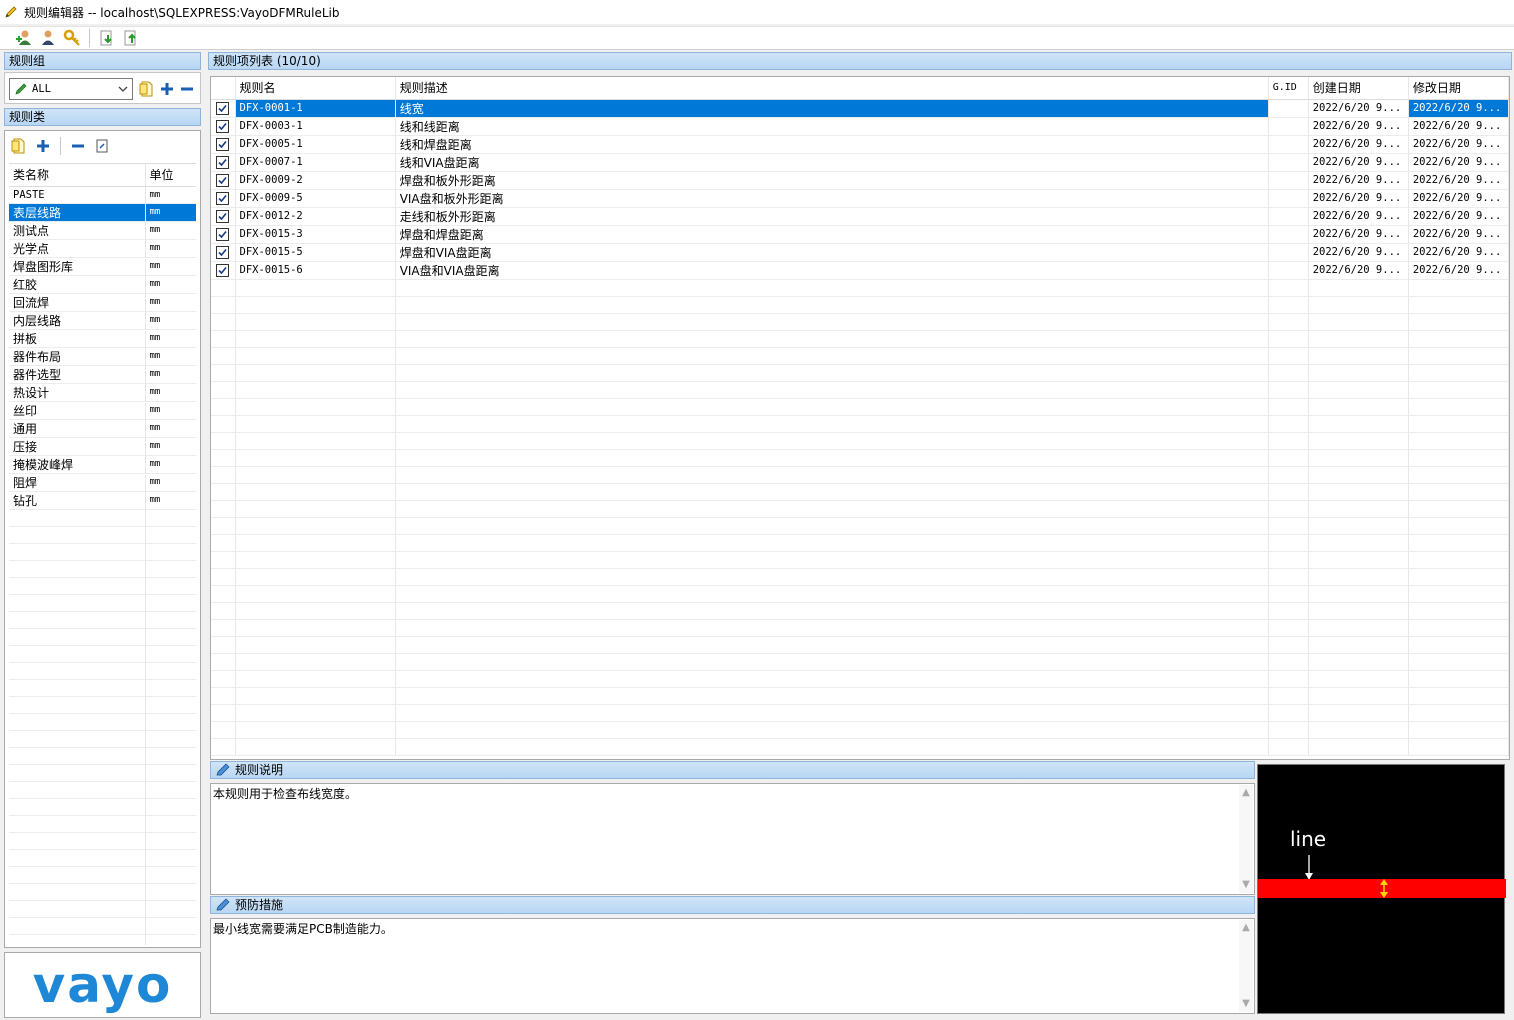  What do you see at coordinates (102, 500) in the screenshot?
I see `class-row: 钻孔 mm` at bounding box center [102, 500].